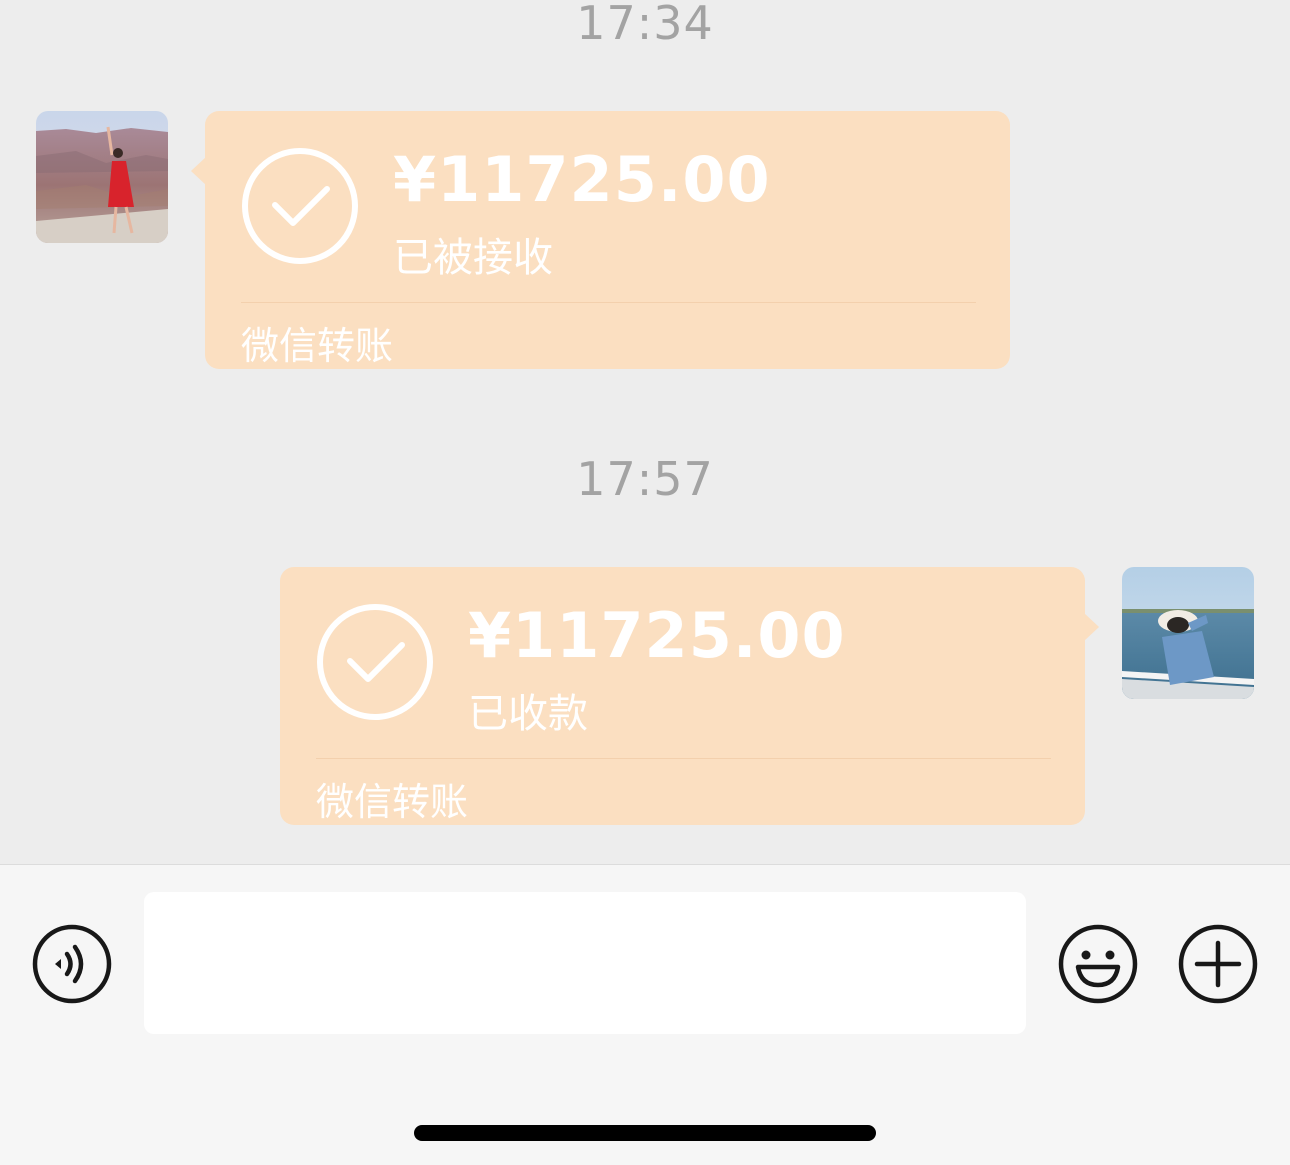 The width and height of the screenshot is (1290, 1165). What do you see at coordinates (600, 240) in the screenshot?
I see `transfer-bubble: ¥11725.00 已被接收 微信转账` at bounding box center [600, 240].